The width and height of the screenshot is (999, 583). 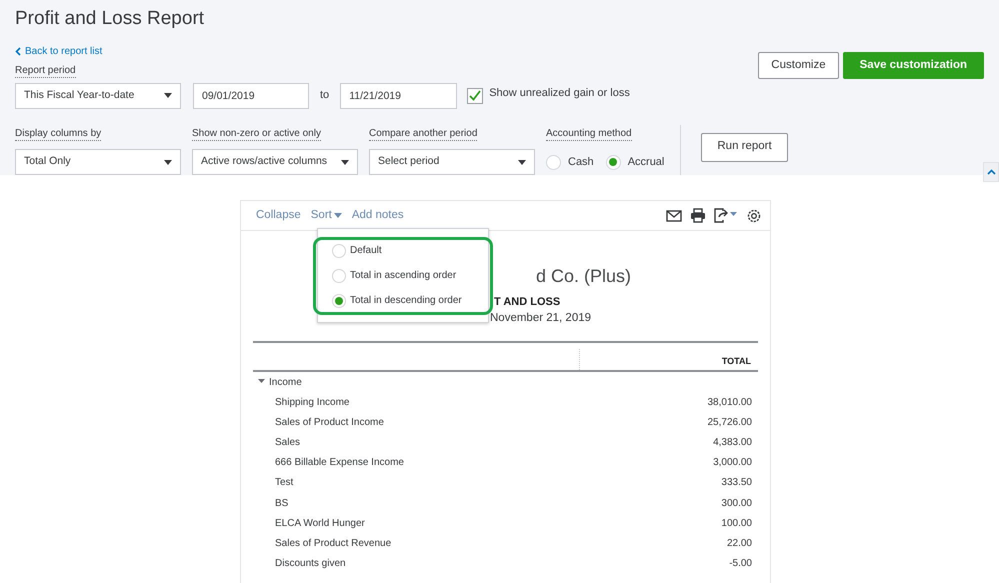 I want to click on date-field: 11/21/2019, so click(x=399, y=95).